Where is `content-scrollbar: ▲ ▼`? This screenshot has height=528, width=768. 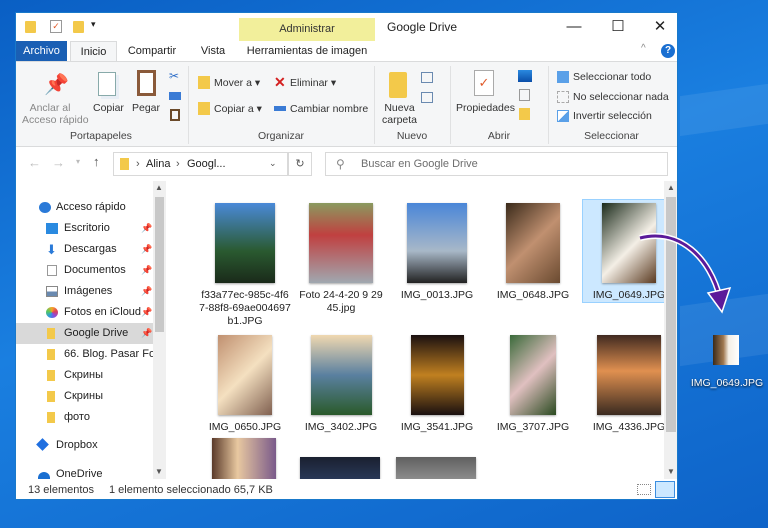 content-scrollbar: ▲ ▼ is located at coordinates (670, 330).